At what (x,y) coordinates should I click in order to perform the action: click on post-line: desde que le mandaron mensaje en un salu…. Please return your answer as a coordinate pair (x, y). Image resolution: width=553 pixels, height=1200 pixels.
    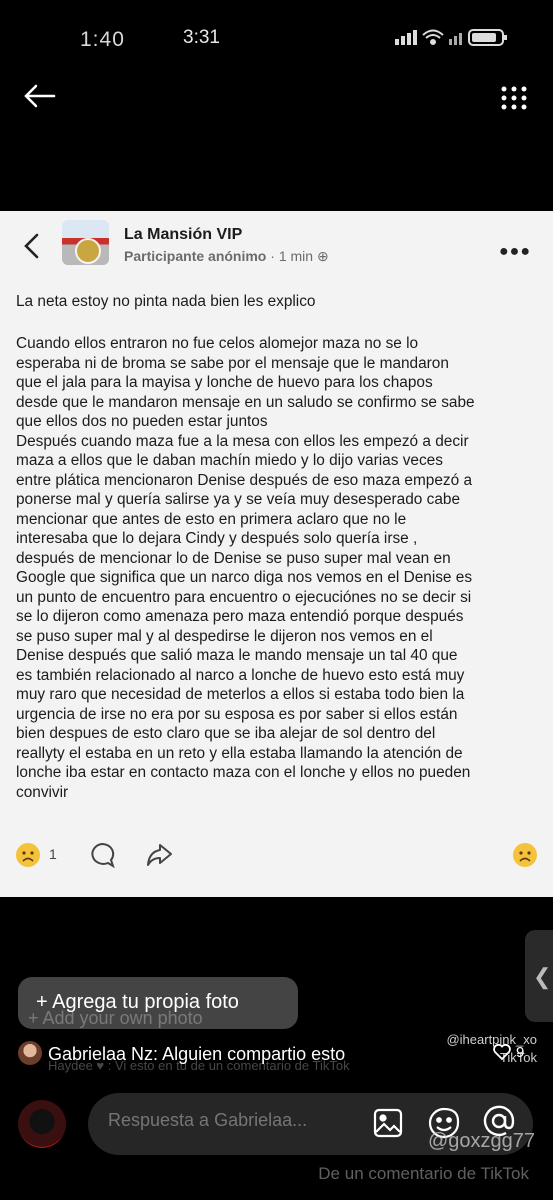
    Looking at the image, I should click on (245, 402).